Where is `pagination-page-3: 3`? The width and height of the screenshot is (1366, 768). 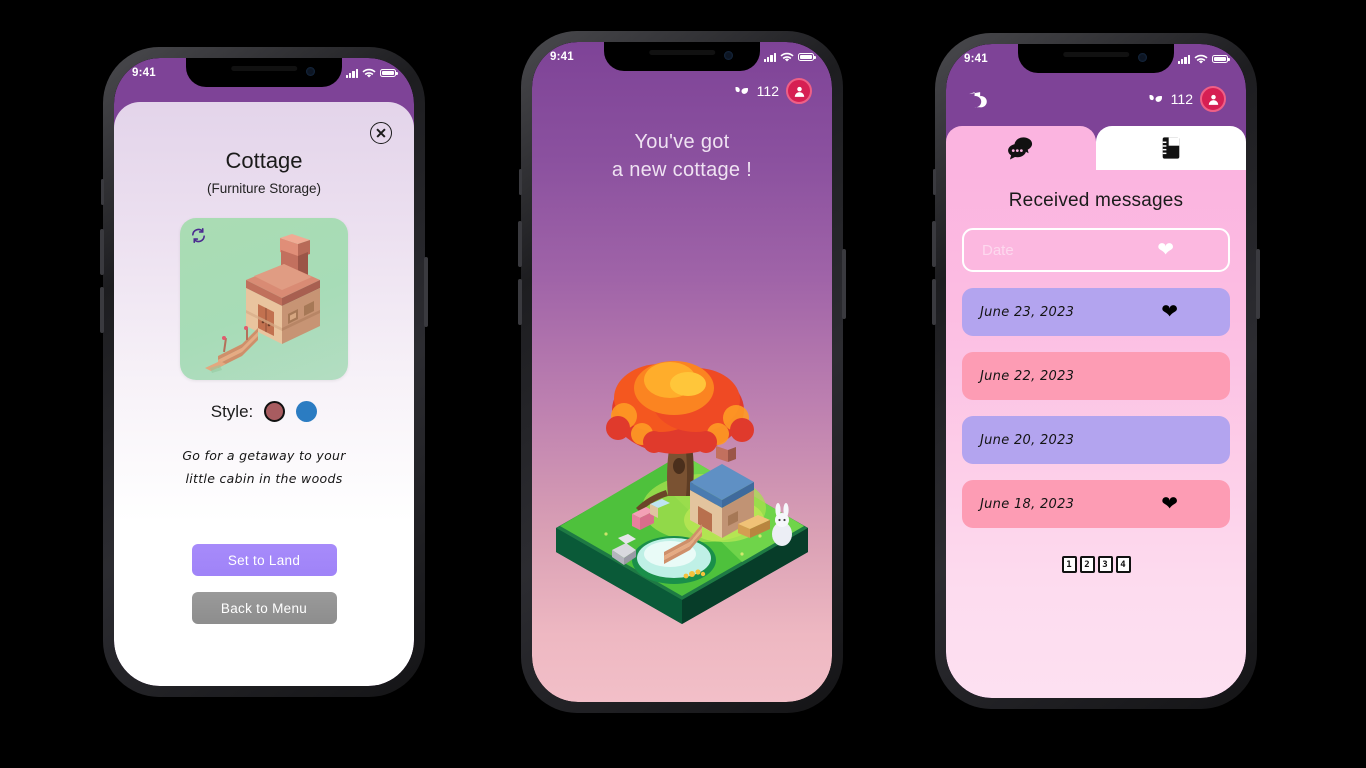
pagination-page-3: 3 is located at coordinates (1105, 564).